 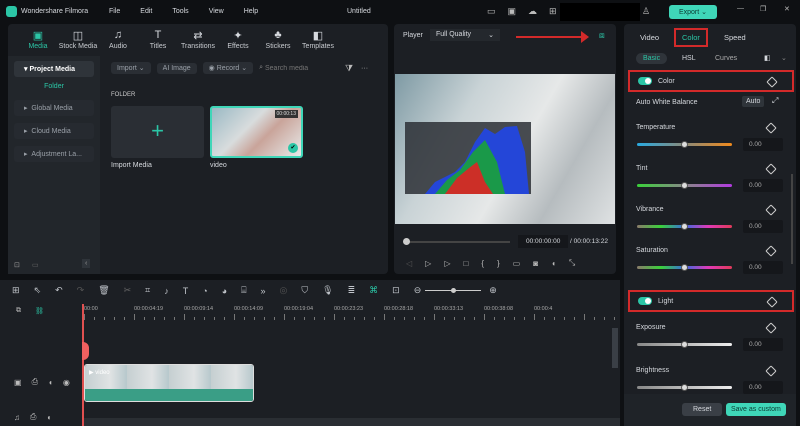 What do you see at coordinates (352, 290) in the screenshot?
I see `audio-mix-icon: ≣` at bounding box center [352, 290].